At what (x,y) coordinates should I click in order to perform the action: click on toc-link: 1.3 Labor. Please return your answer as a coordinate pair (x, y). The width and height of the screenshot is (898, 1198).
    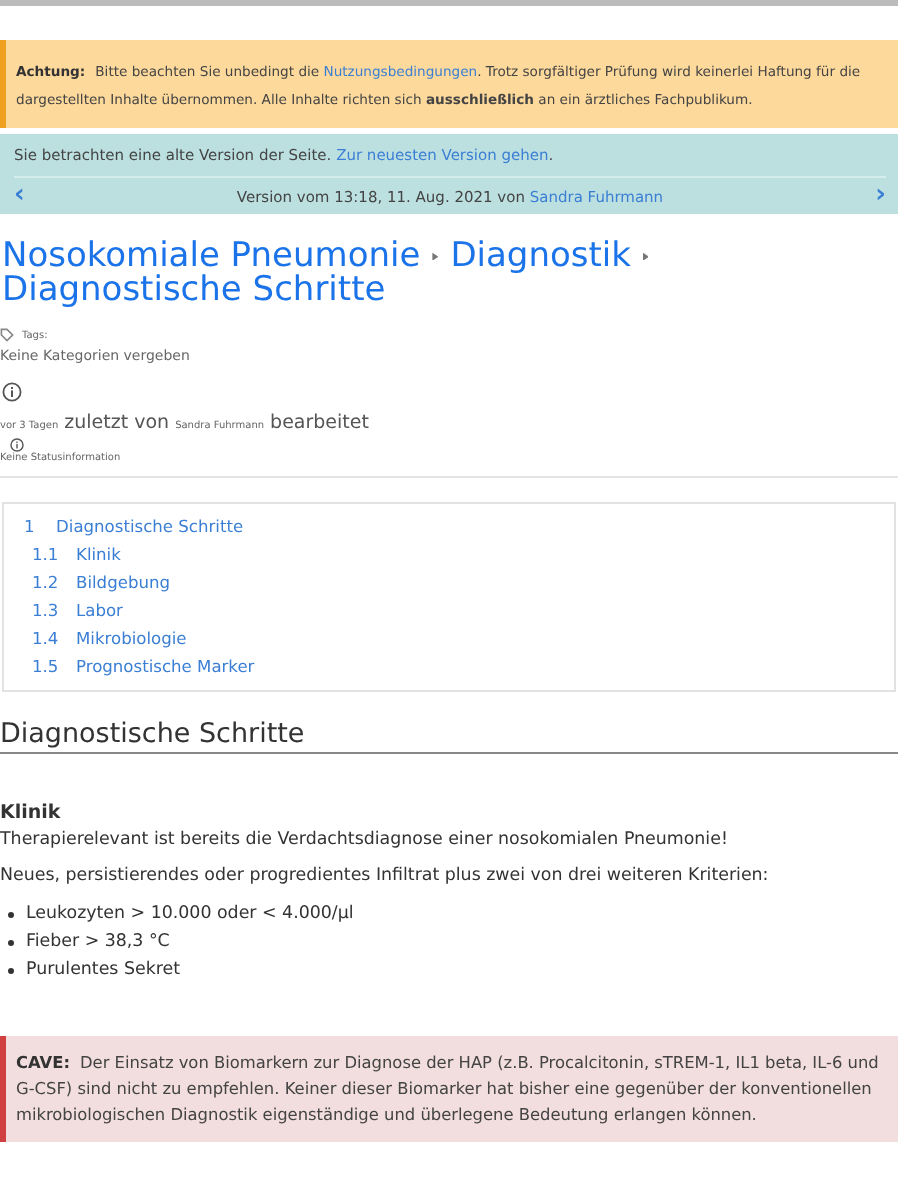
    Looking at the image, I should click on (63, 610).